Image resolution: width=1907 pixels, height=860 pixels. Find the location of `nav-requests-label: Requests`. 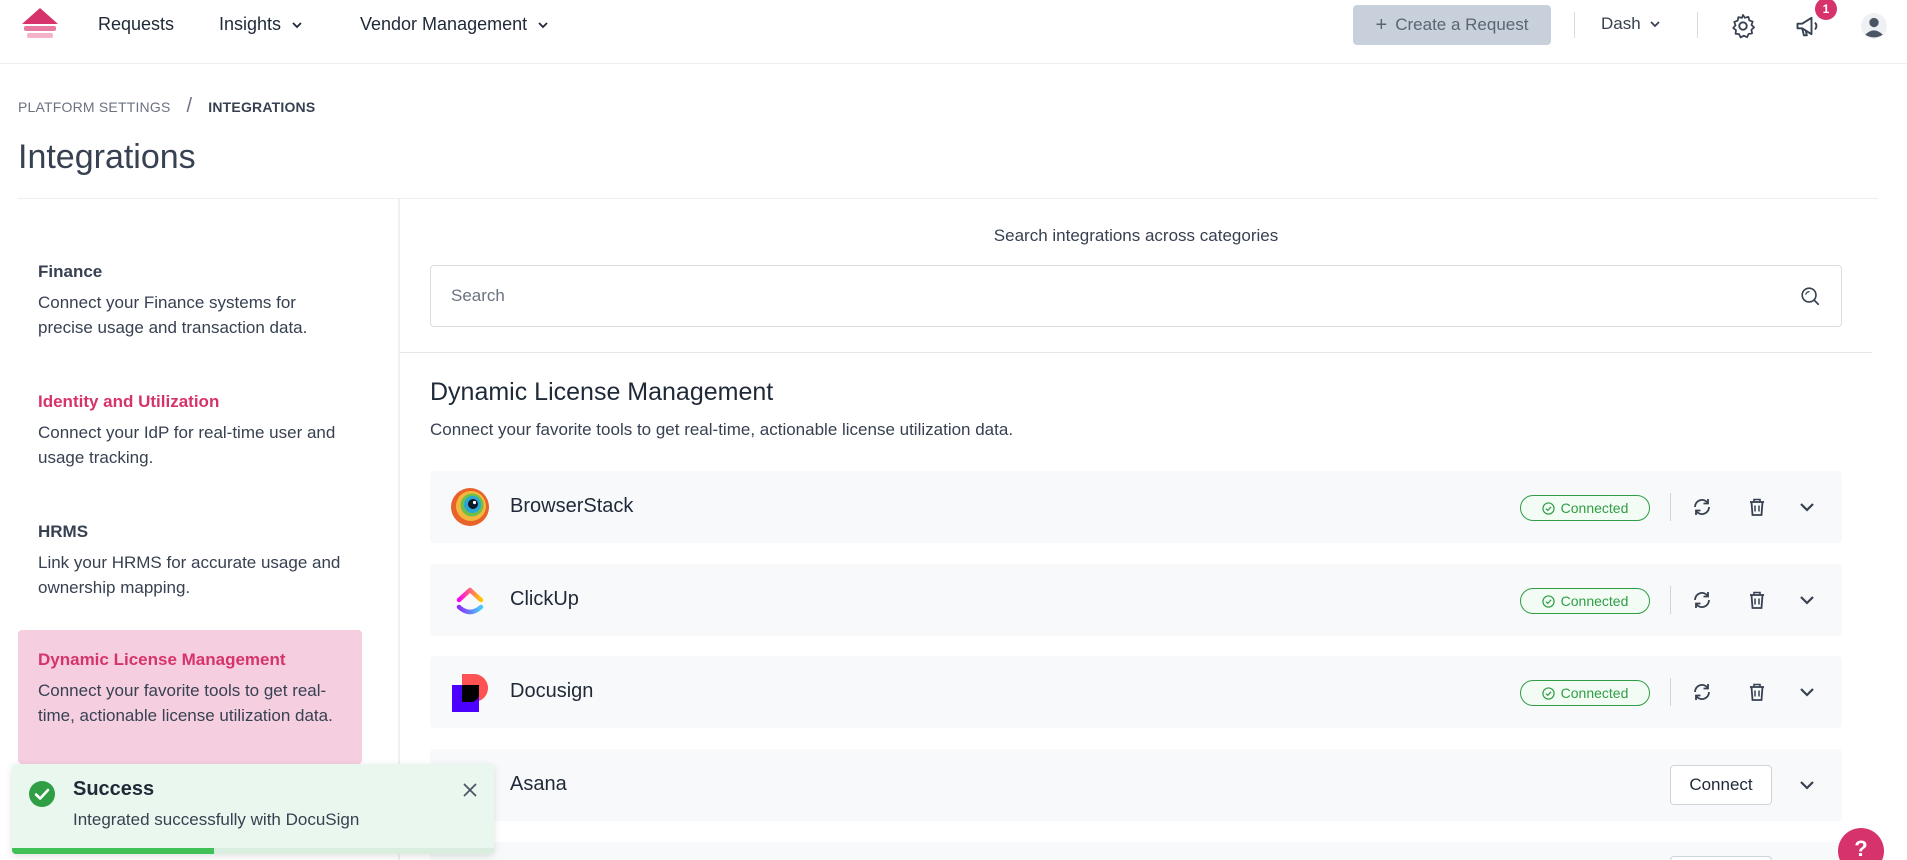

nav-requests-label: Requests is located at coordinates (136, 24).